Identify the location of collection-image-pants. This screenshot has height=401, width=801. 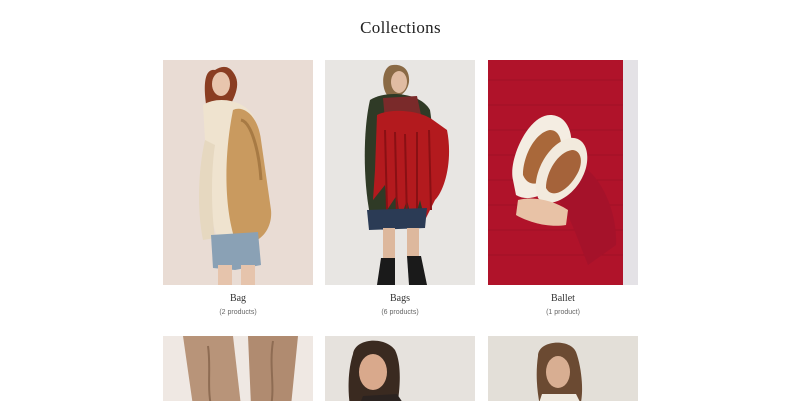
(238, 368).